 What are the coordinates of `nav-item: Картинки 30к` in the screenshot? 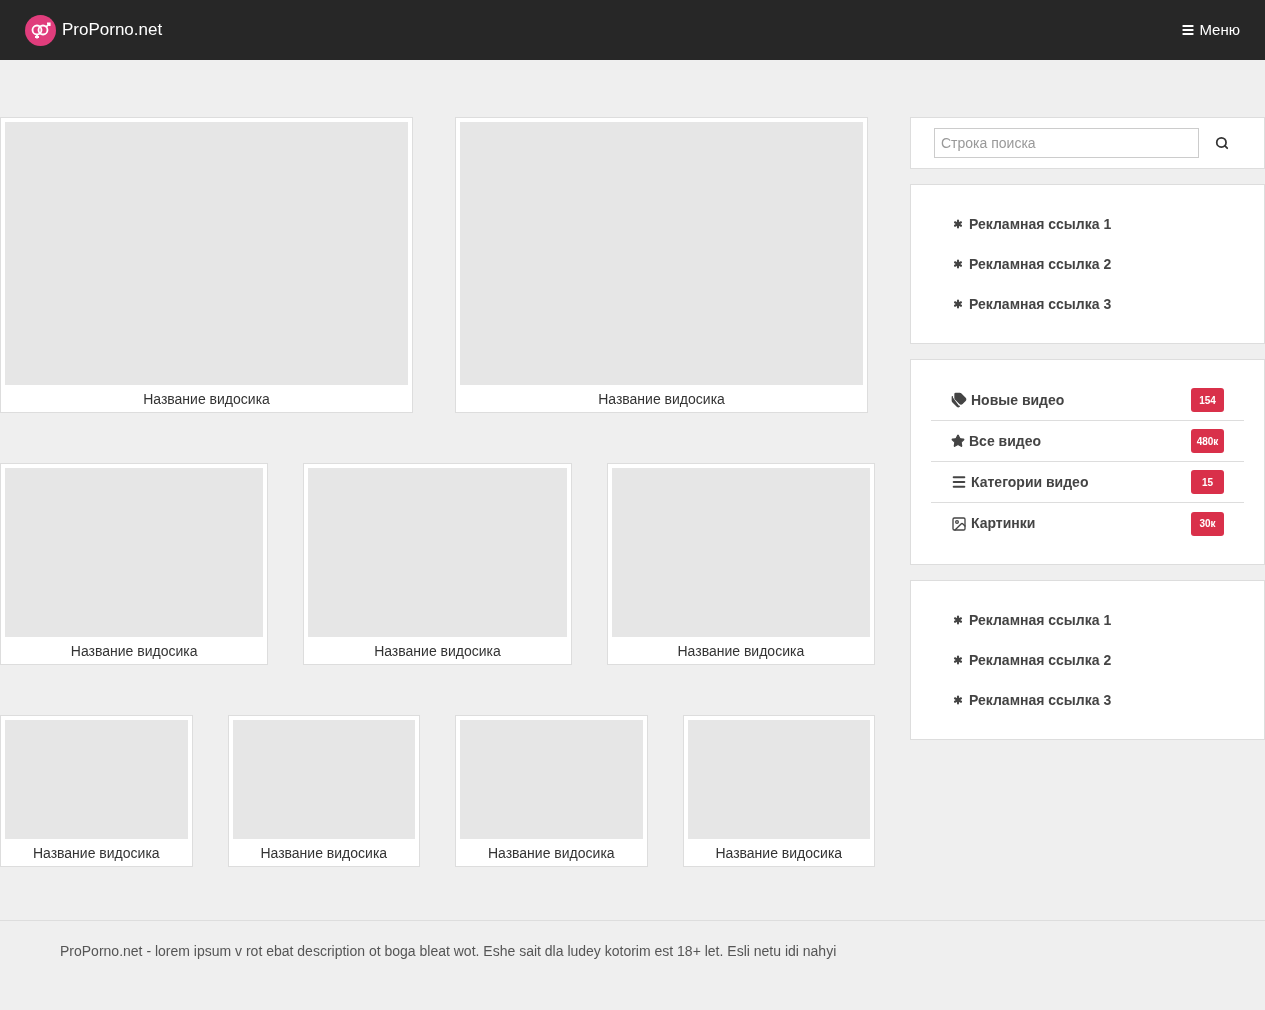 It's located at (1087, 523).